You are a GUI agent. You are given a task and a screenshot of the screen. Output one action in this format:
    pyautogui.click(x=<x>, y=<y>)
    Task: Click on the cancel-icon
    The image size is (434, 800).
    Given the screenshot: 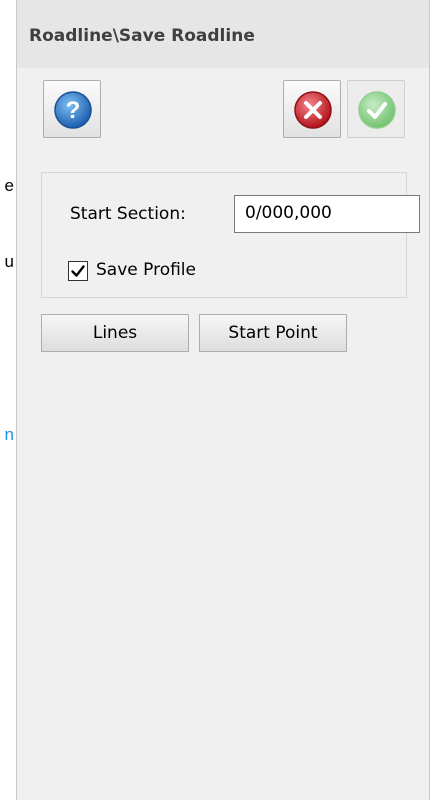 What is the action you would take?
    pyautogui.click(x=313, y=110)
    